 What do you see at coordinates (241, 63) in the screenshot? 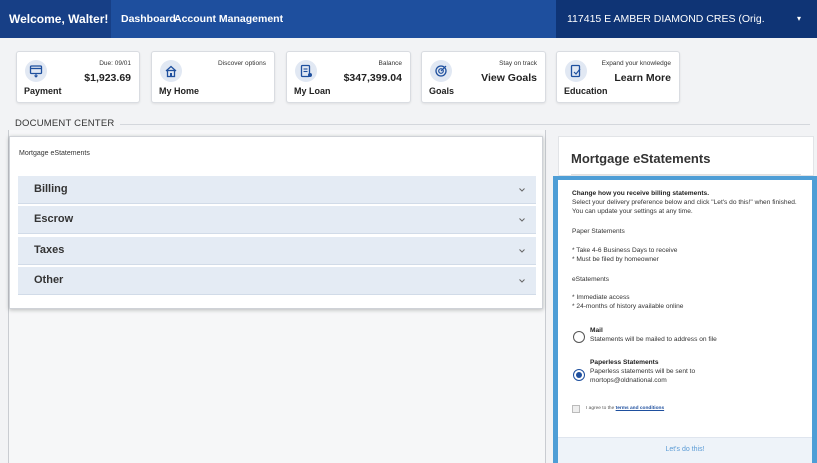
I see `home-tagline: Discover options` at bounding box center [241, 63].